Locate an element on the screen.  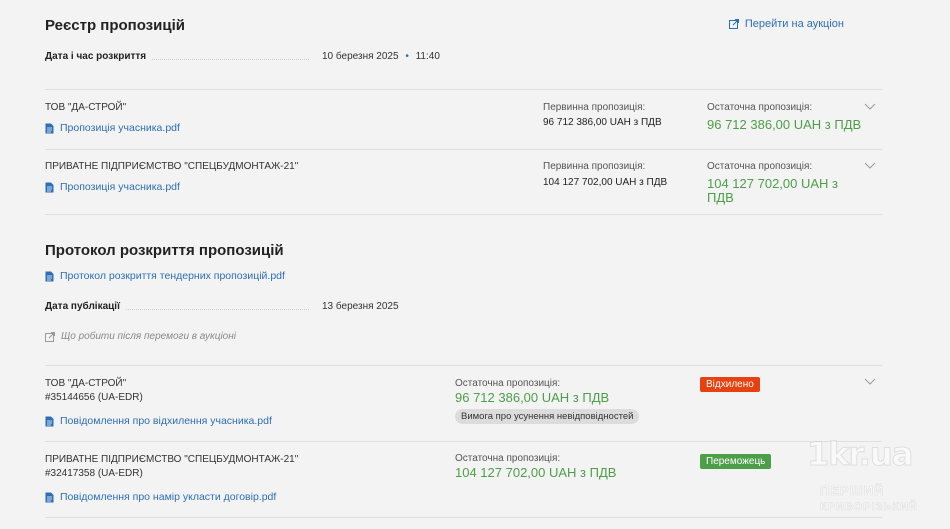
requirement-tag: Вимога про усунення невідповідностей is located at coordinates (547, 416).